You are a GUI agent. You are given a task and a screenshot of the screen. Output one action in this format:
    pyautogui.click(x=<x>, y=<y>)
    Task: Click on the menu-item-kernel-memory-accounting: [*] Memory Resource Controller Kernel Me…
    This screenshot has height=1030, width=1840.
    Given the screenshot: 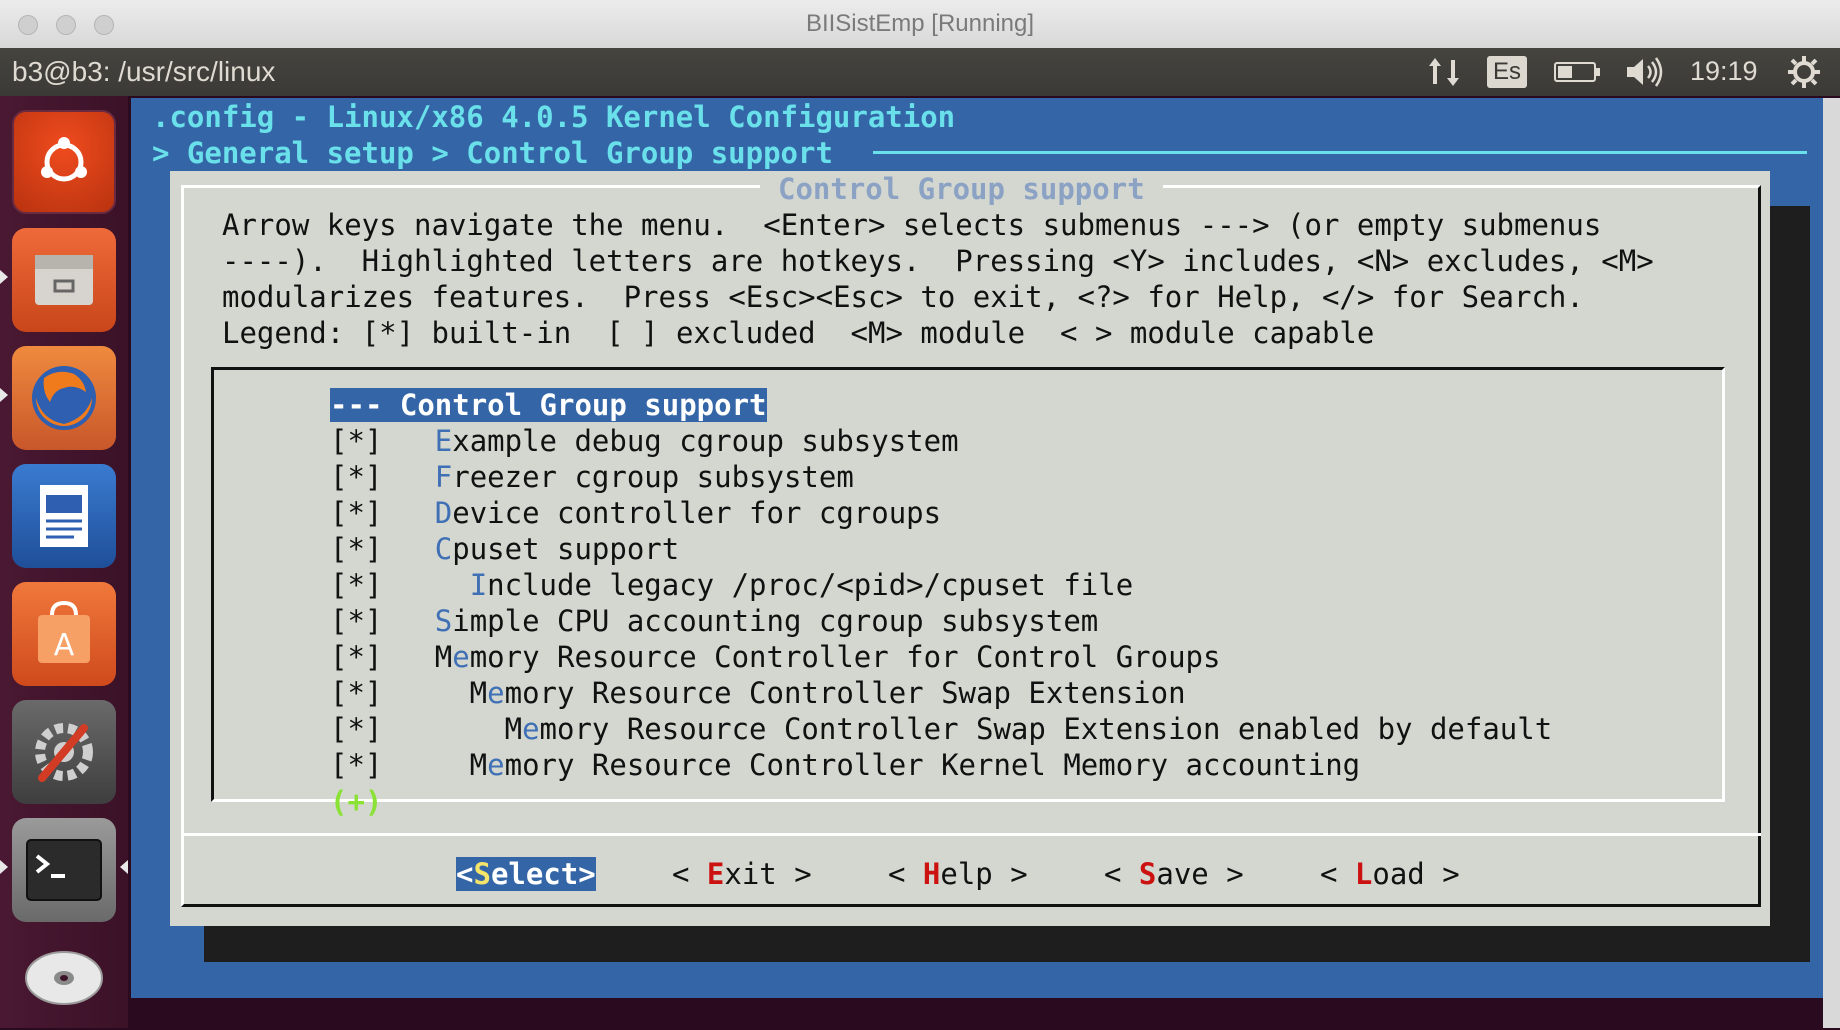 What is the action you would take?
    pyautogui.click(x=845, y=765)
    